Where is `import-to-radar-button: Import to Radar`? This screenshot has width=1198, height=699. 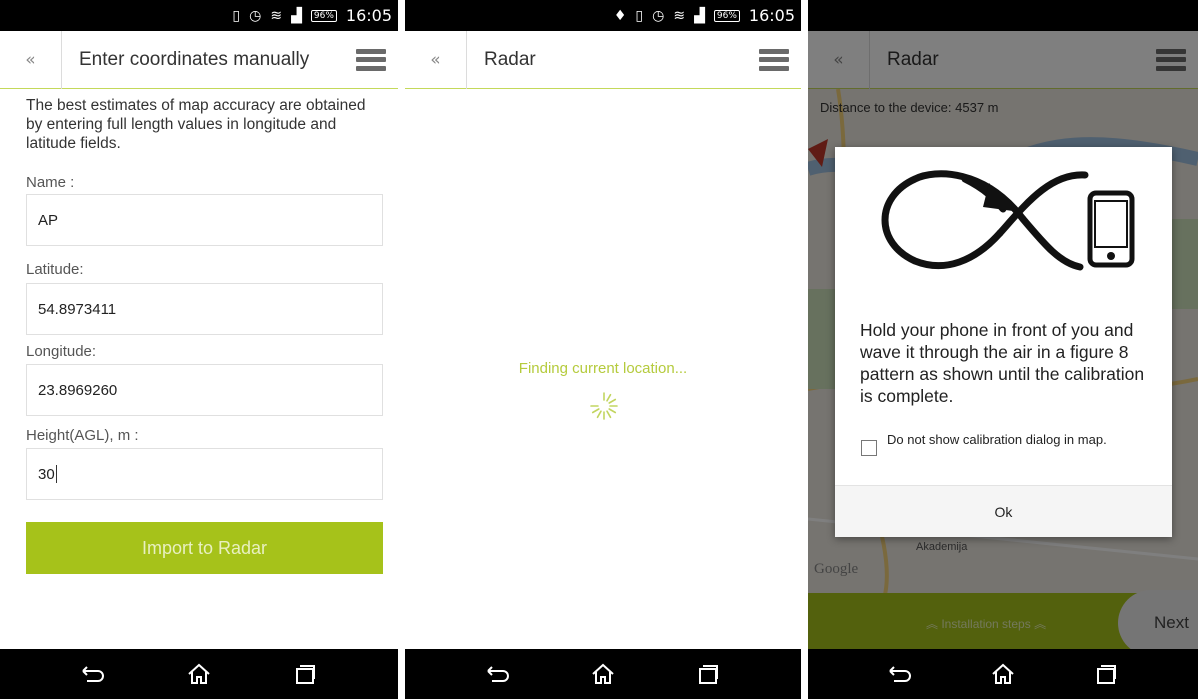
import-to-radar-button: Import to Radar is located at coordinates (204, 548).